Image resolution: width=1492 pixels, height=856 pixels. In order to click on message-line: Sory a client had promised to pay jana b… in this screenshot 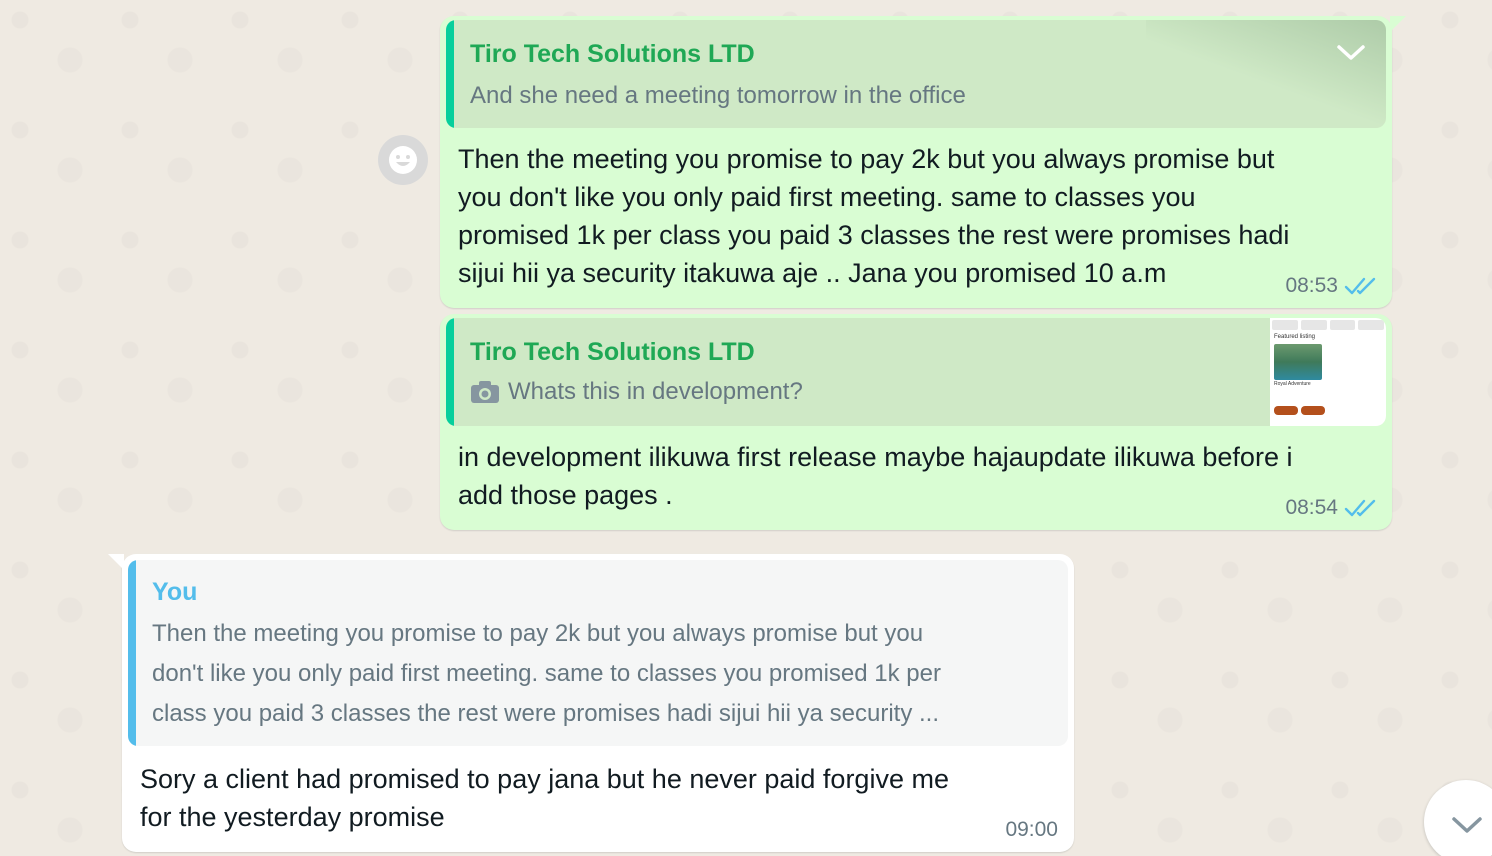, I will do `click(544, 779)`.